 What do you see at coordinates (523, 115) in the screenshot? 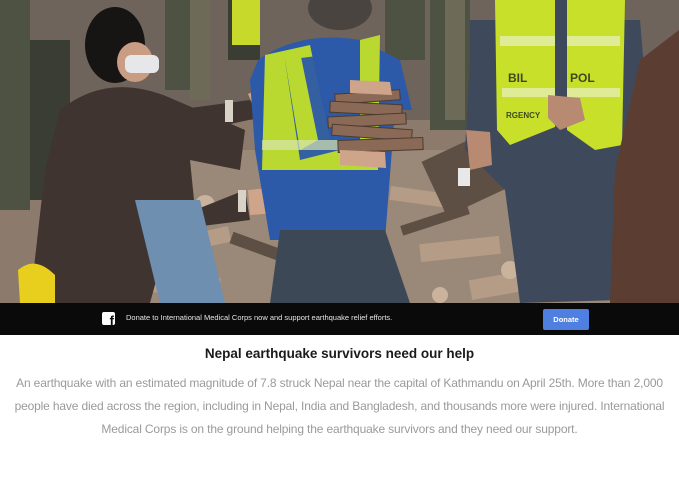
I see `vest-text-left-2: RGENCY` at bounding box center [523, 115].